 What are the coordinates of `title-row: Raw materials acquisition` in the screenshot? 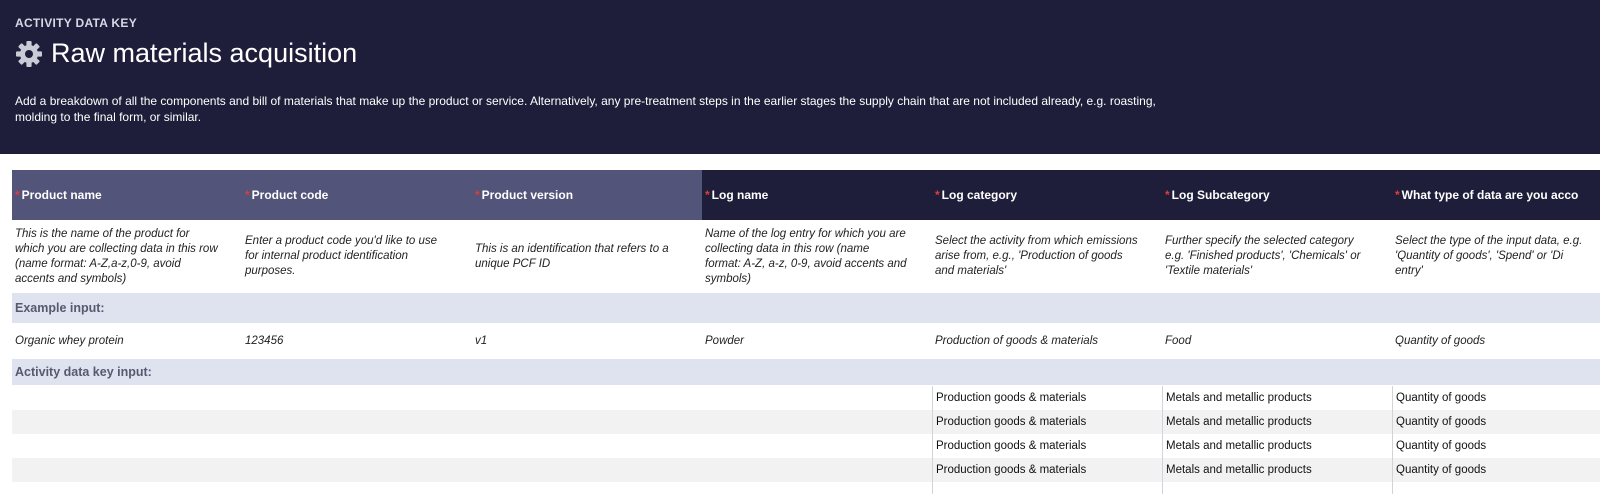 It's located at (186, 53).